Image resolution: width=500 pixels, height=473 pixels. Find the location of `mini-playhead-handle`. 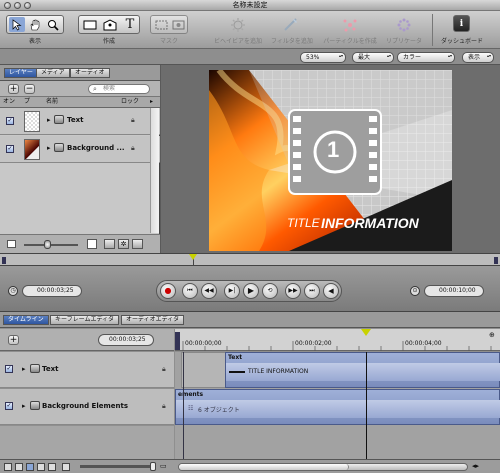

mini-playhead-handle is located at coordinates (193, 257).